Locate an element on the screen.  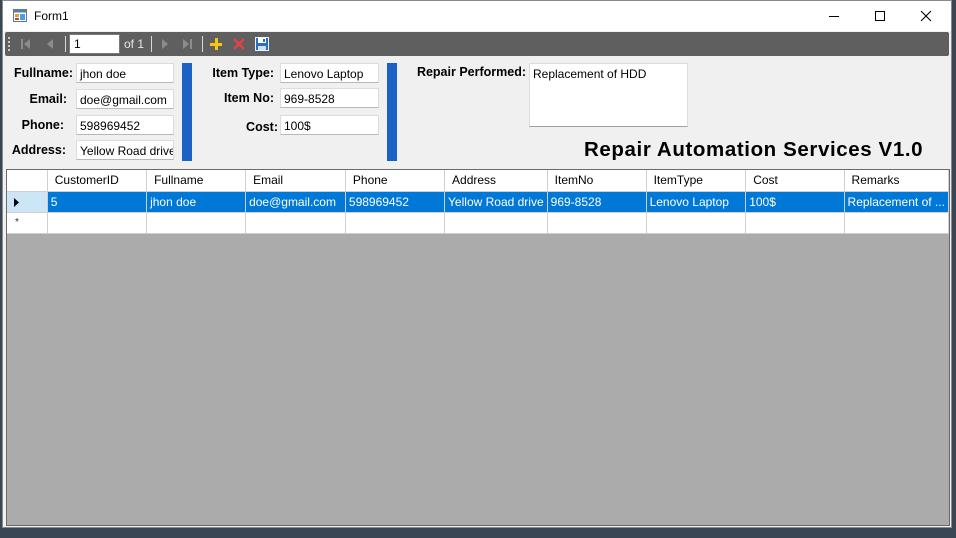
maximize-button is located at coordinates (880, 16).